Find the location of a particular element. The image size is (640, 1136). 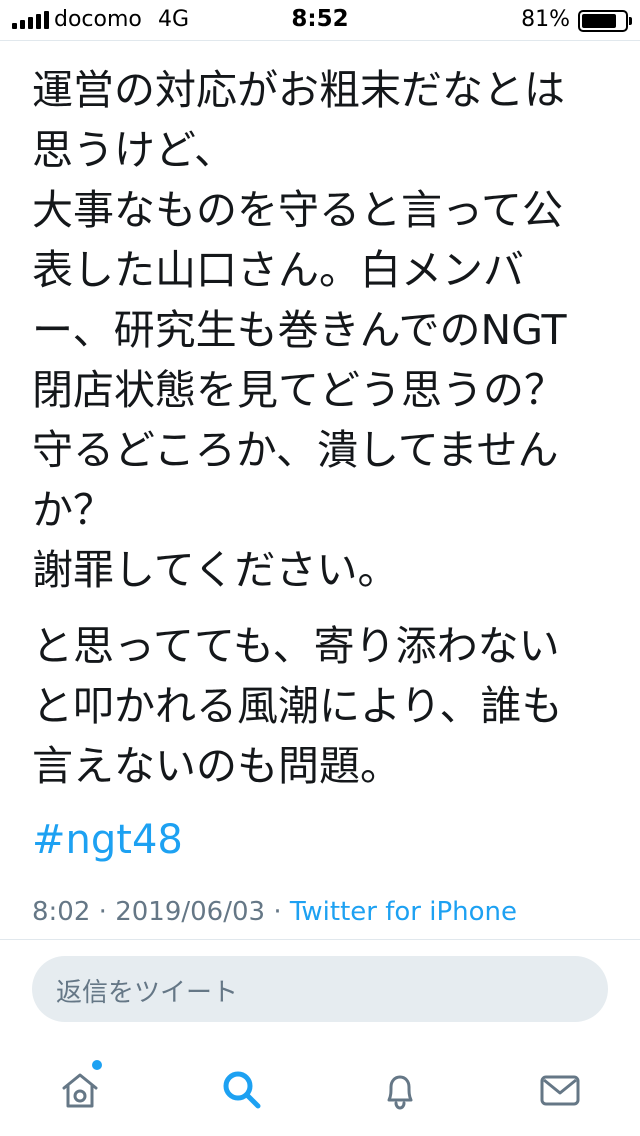

bell-icon is located at coordinates (400, 1092).